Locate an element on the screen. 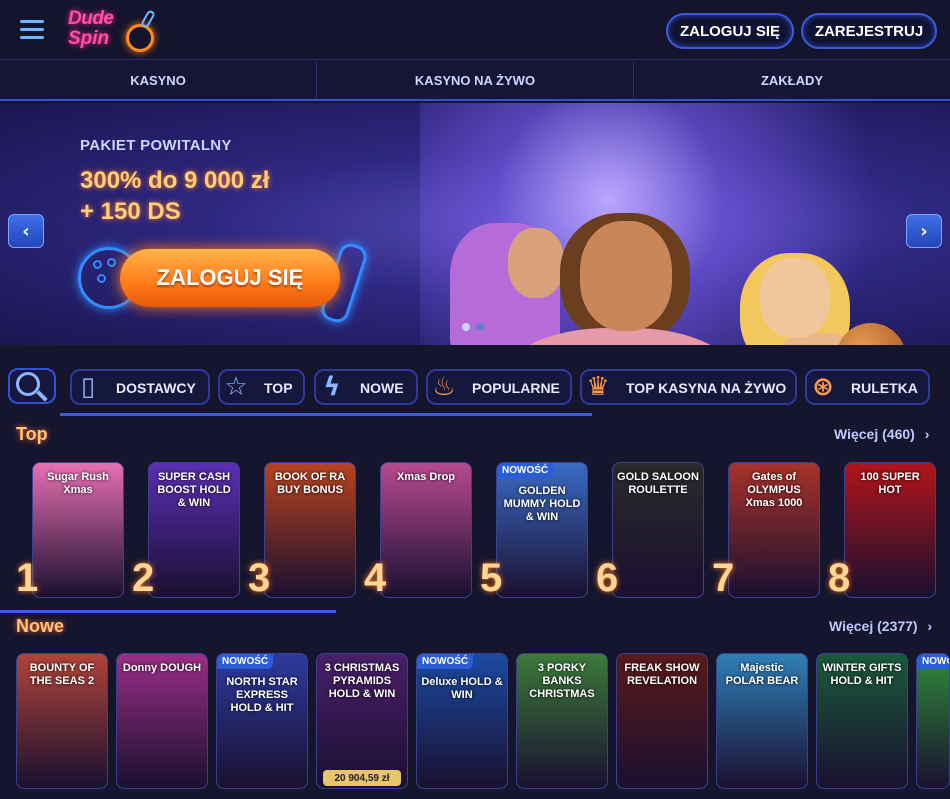 Image resolution: width=950 pixels, height=799 pixels. roulette-icon: ⊛ is located at coordinates (823, 387).